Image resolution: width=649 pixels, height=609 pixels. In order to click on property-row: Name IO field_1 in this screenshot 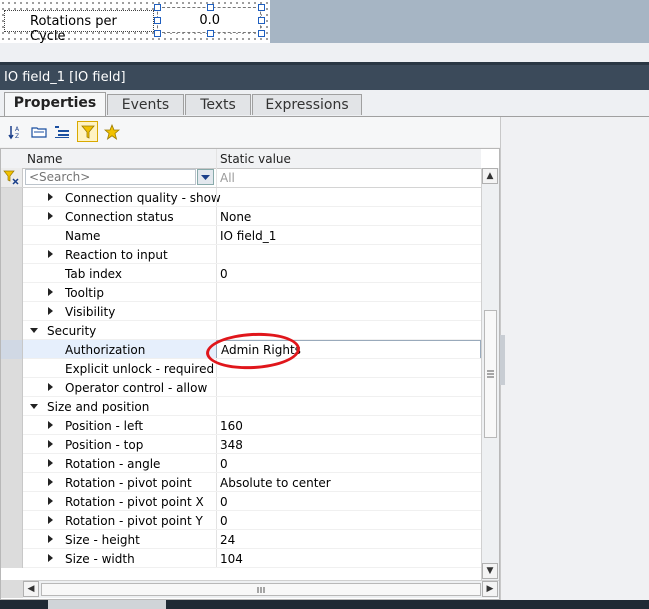, I will do `click(241, 235)`.